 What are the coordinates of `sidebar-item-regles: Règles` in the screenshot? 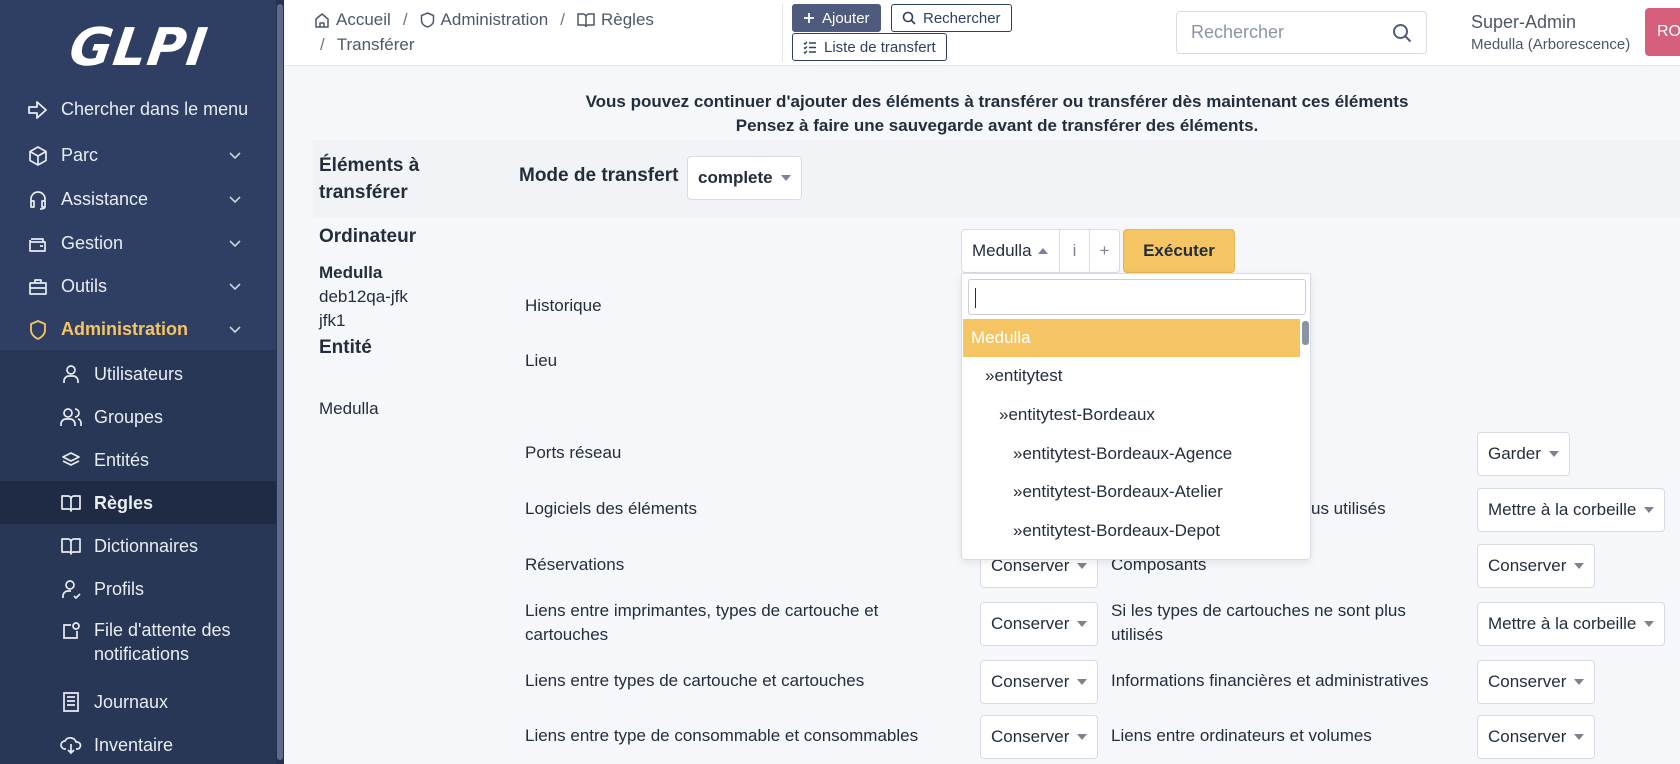 It's located at (138, 502).